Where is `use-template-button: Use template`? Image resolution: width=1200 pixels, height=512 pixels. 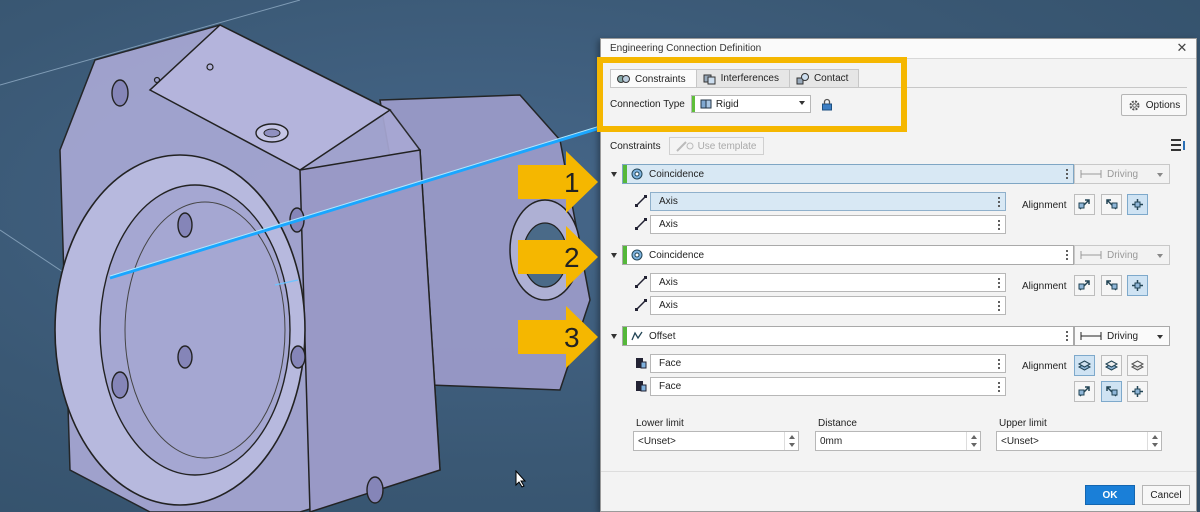
use-template-button: Use template is located at coordinates (716, 146).